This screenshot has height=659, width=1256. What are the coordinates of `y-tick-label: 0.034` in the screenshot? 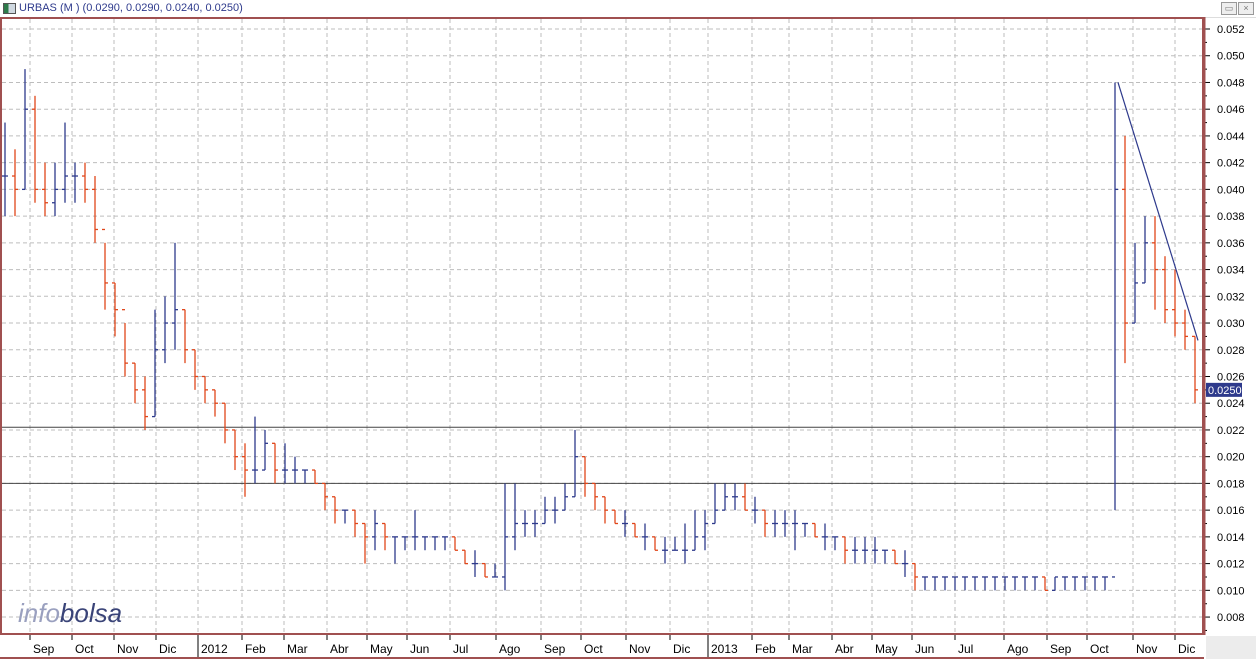 It's located at (1231, 271).